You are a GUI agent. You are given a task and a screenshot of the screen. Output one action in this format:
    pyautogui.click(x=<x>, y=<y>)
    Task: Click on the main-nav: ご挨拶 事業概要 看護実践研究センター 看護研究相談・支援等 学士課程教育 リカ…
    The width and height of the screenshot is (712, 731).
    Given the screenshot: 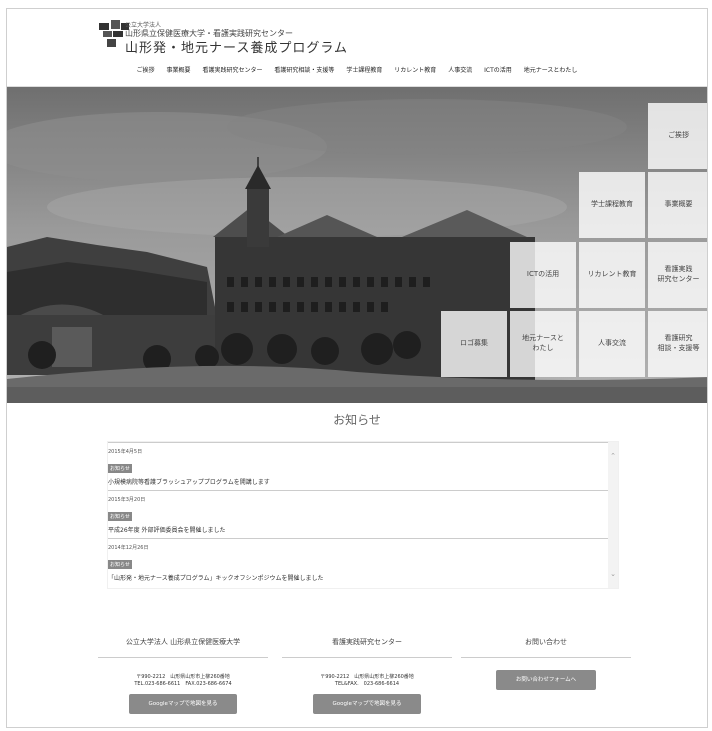 What is the action you would take?
    pyautogui.click(x=357, y=69)
    